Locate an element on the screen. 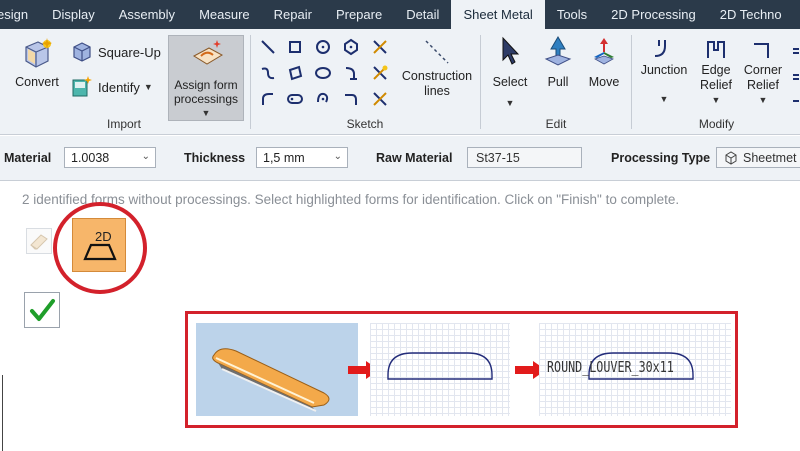 This screenshot has height=451, width=800. pull-label: Pull is located at coordinates (558, 82).